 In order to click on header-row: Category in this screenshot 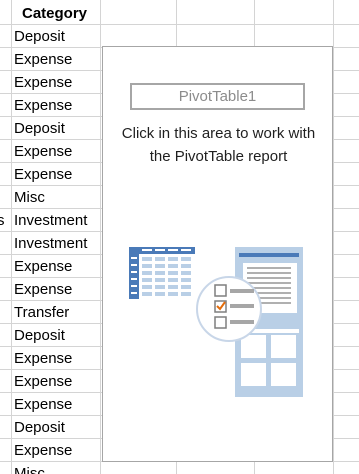, I will do `click(179, 13)`.